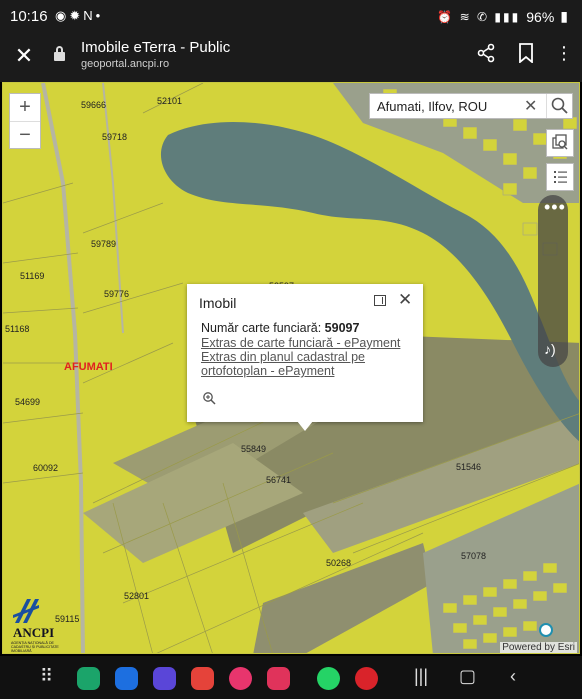  What do you see at coordinates (46, 676) in the screenshot?
I see `apps-grid-icon: ⠿` at bounding box center [46, 676].